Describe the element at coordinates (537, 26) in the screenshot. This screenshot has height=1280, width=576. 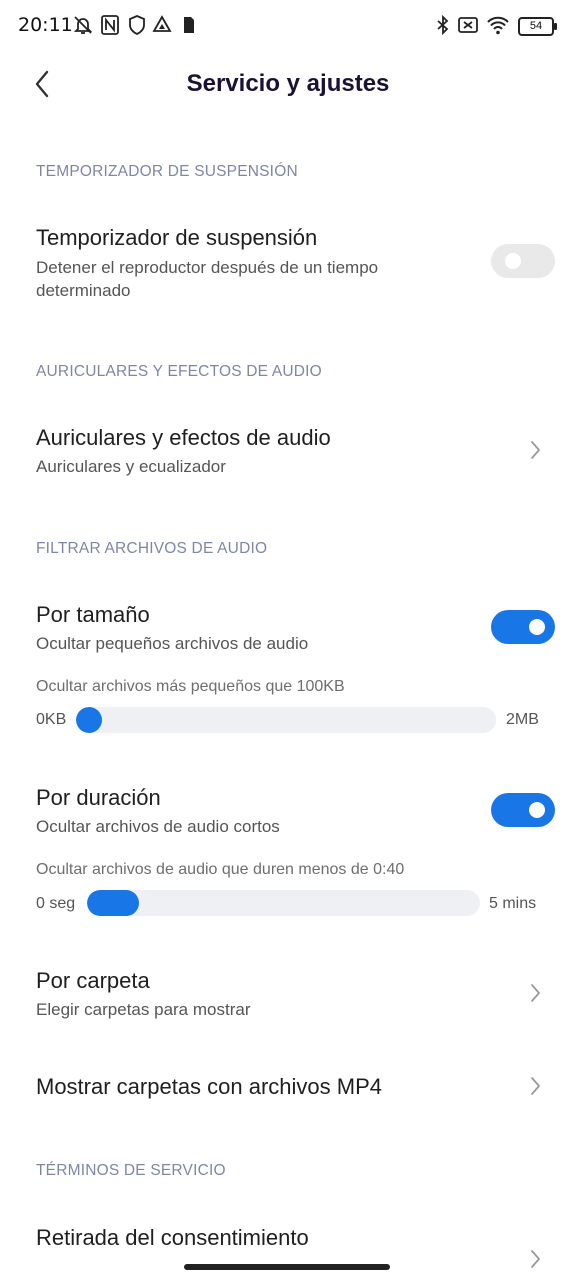
I see `battery-indicator: 54` at that location.